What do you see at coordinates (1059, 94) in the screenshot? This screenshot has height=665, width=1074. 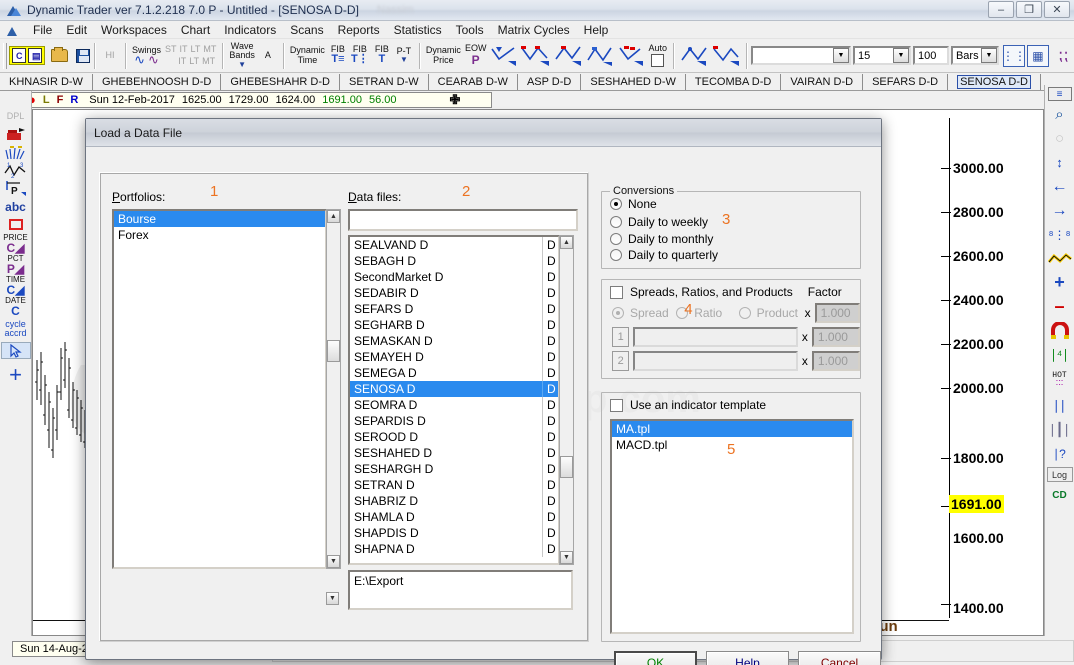 I see `scroll-handle-icon: ≡` at bounding box center [1059, 94].